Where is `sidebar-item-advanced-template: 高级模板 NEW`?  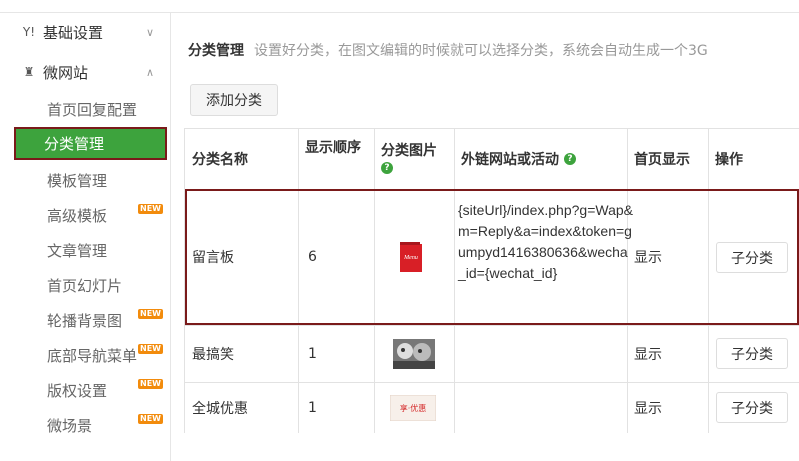 sidebar-item-advanced-template: 高级模板 NEW is located at coordinates (85, 215).